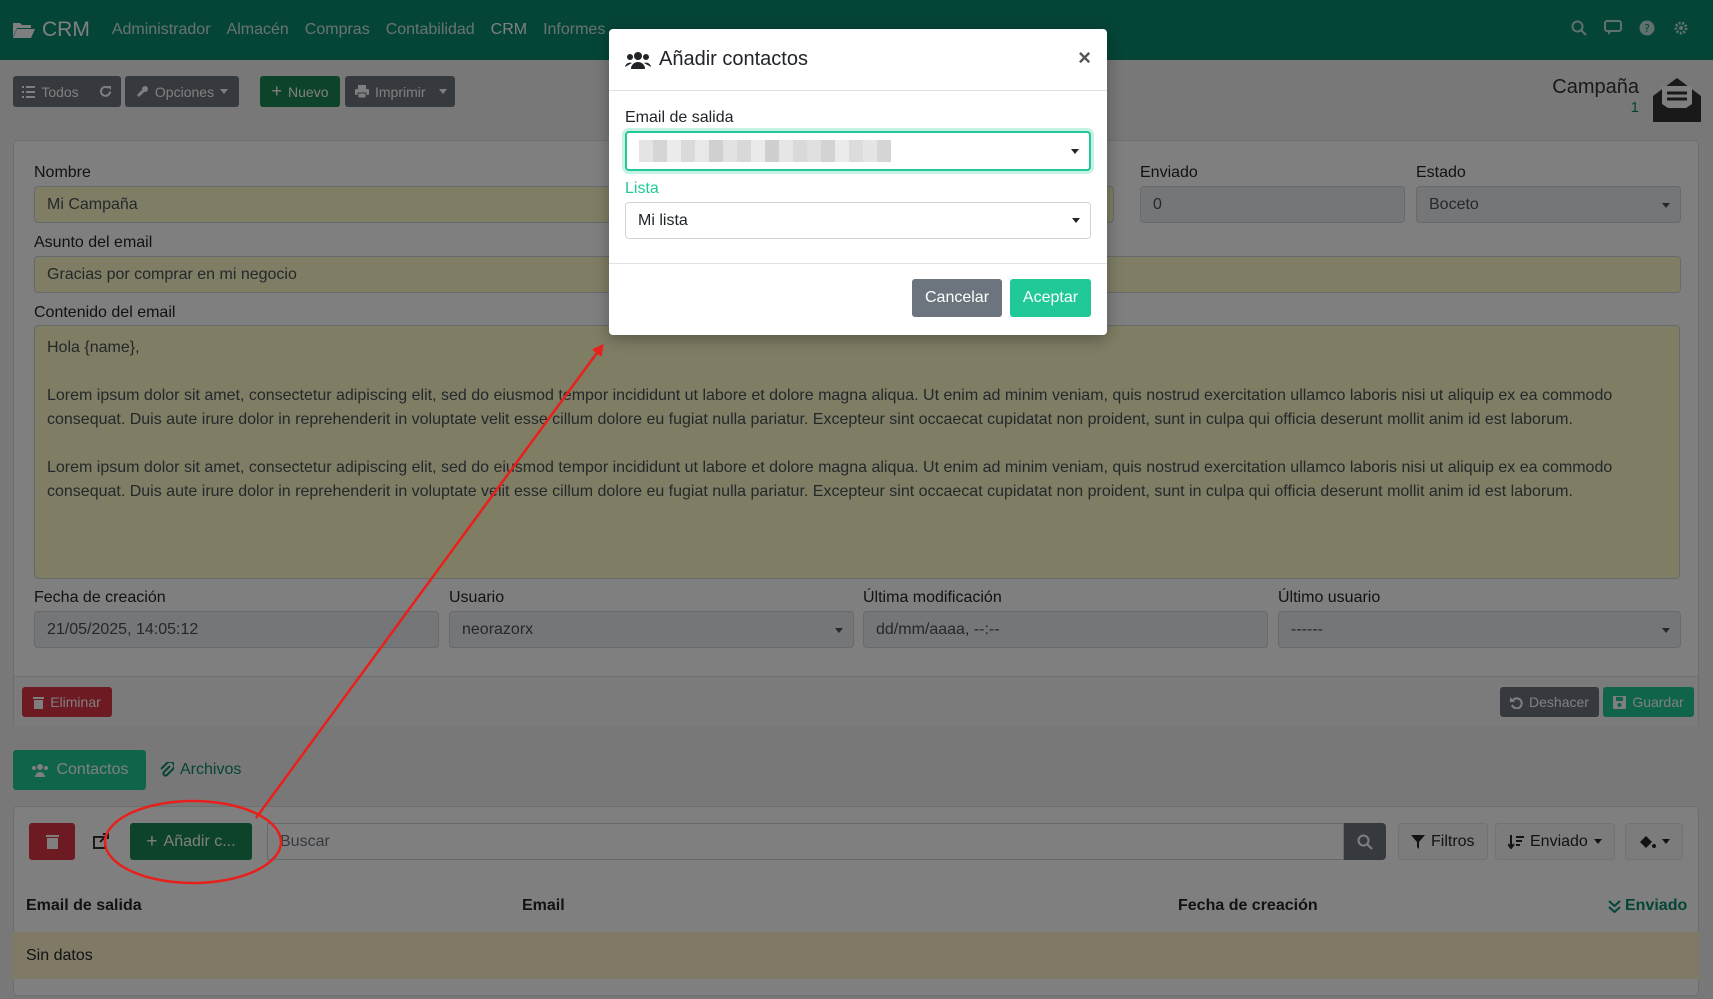 The width and height of the screenshot is (1713, 999). What do you see at coordinates (193, 842) in the screenshot?
I see `annotation-ellipse` at bounding box center [193, 842].